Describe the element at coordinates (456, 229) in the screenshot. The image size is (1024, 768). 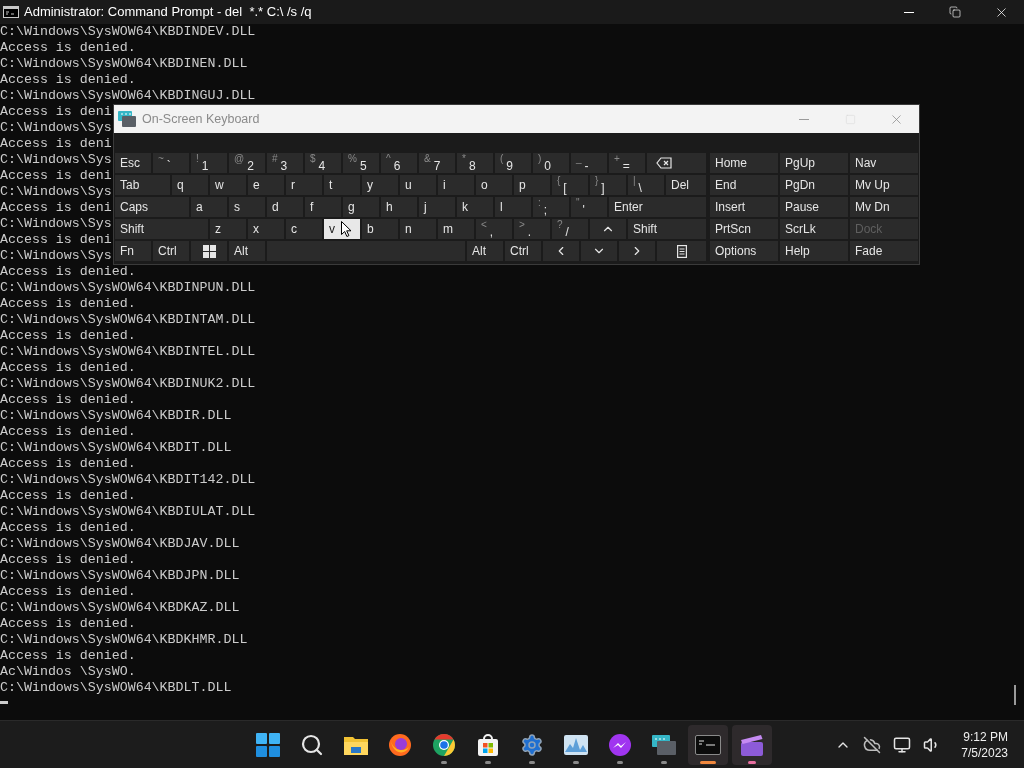
I see `keyboard-key: m` at that location.